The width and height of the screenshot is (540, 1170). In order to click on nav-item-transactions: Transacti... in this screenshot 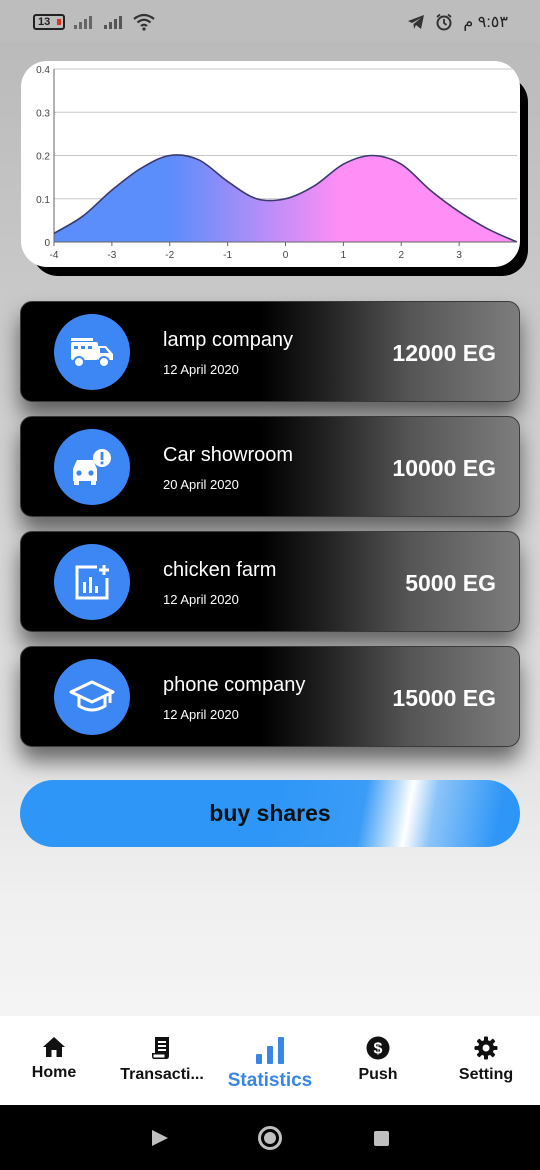, I will do `click(162, 1060)`.